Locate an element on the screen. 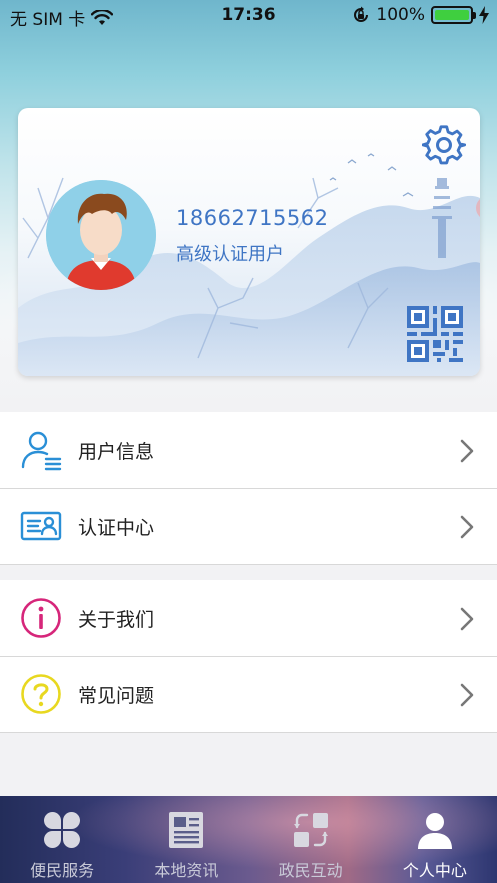  person-icon is located at coordinates (434, 831).